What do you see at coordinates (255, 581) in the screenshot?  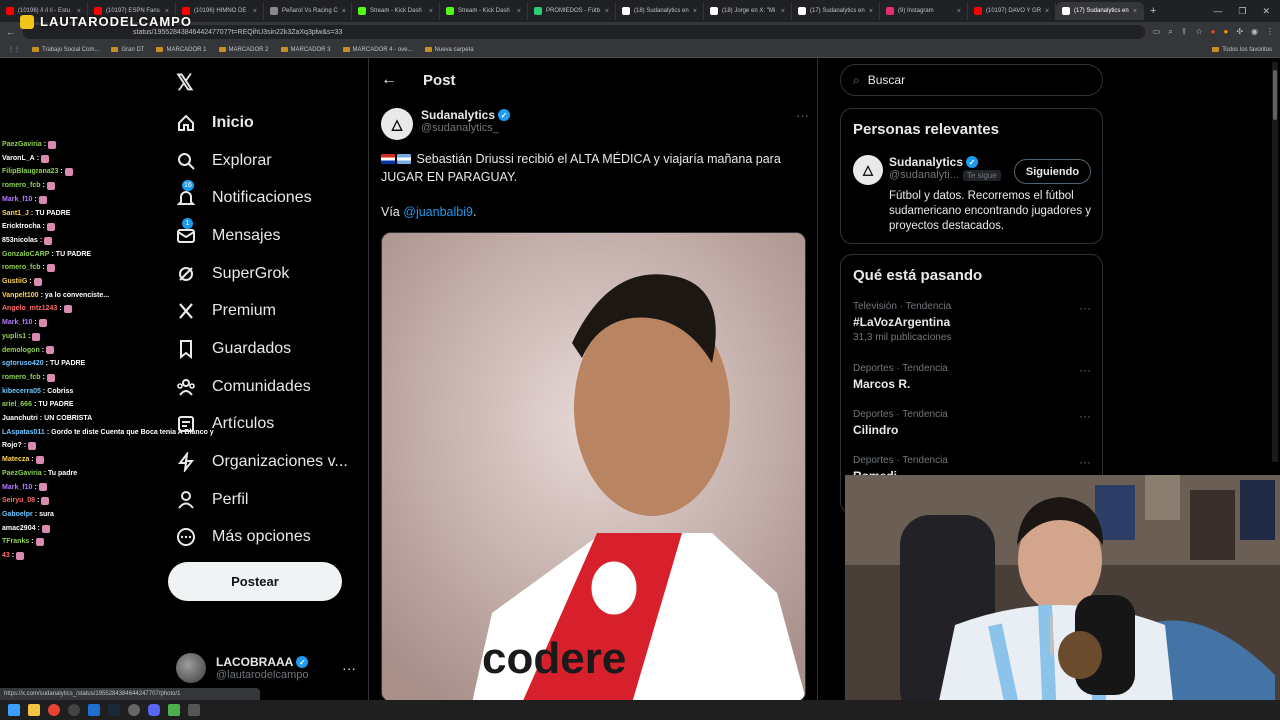 I see `post-button: Postear` at bounding box center [255, 581].